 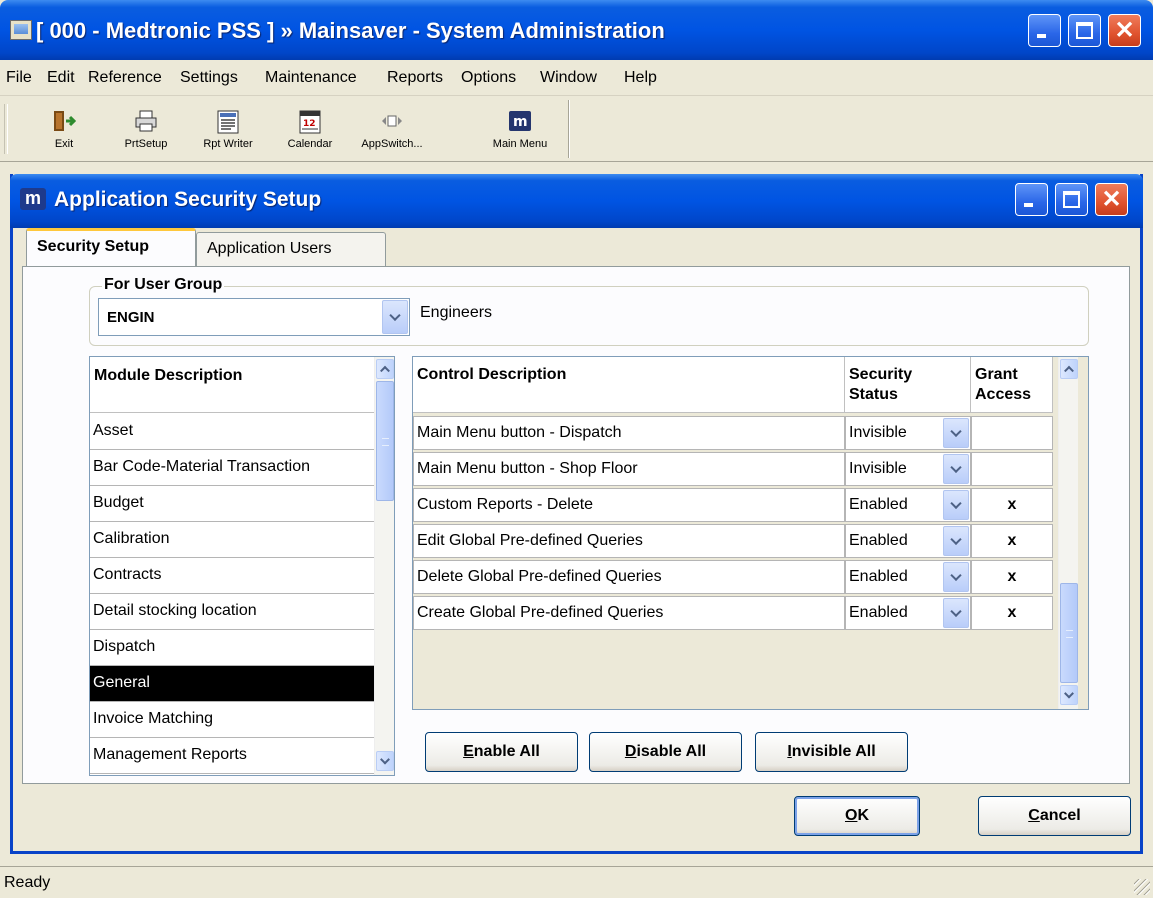 I want to click on disable-all-label: isable All, so click(x=671, y=751).